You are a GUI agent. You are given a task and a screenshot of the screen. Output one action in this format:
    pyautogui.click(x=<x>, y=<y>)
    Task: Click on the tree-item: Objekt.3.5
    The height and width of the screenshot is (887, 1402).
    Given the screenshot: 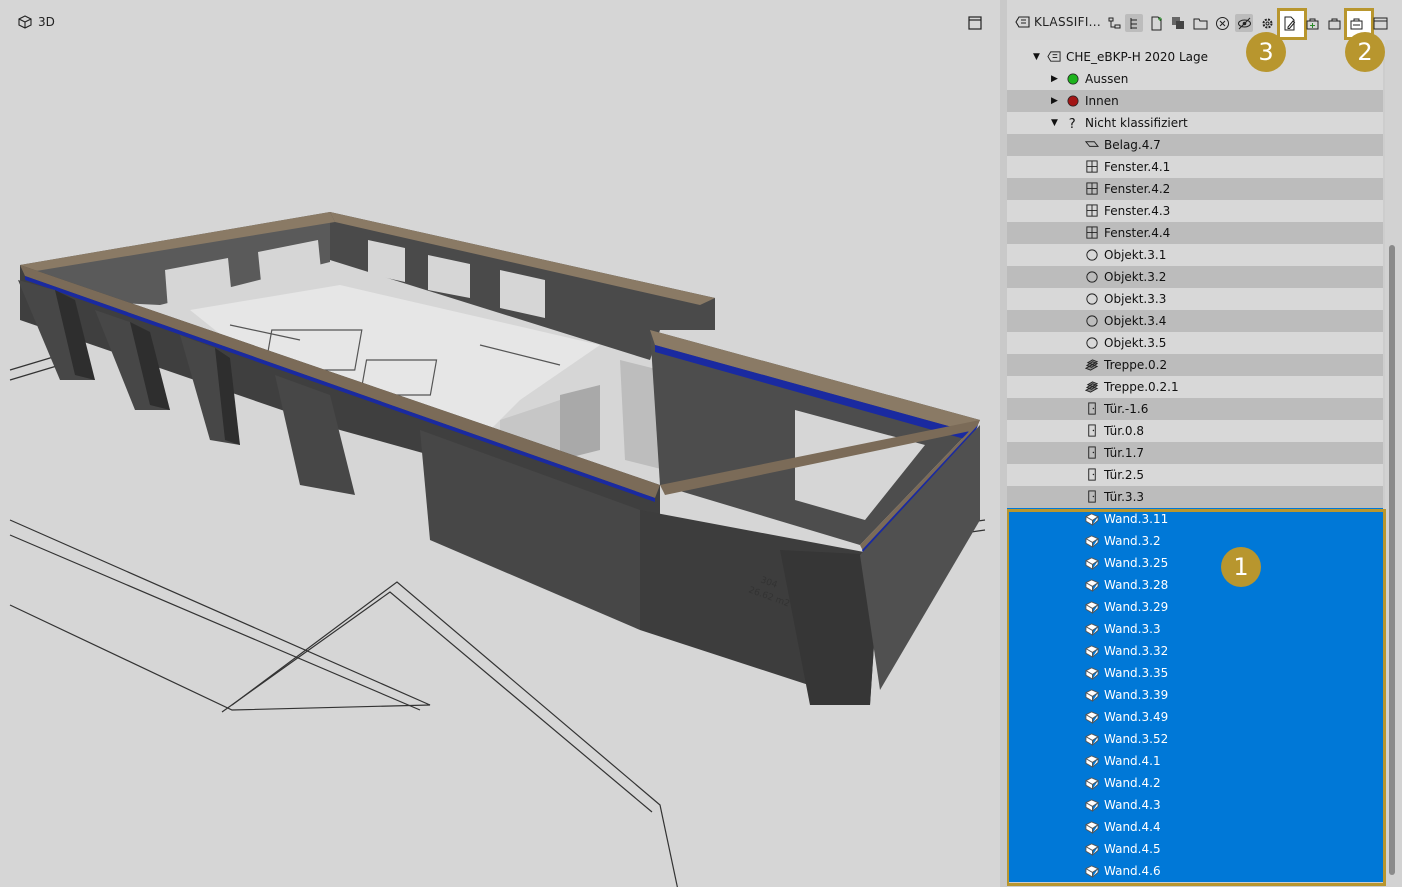 What is the action you would take?
    pyautogui.click(x=1195, y=343)
    